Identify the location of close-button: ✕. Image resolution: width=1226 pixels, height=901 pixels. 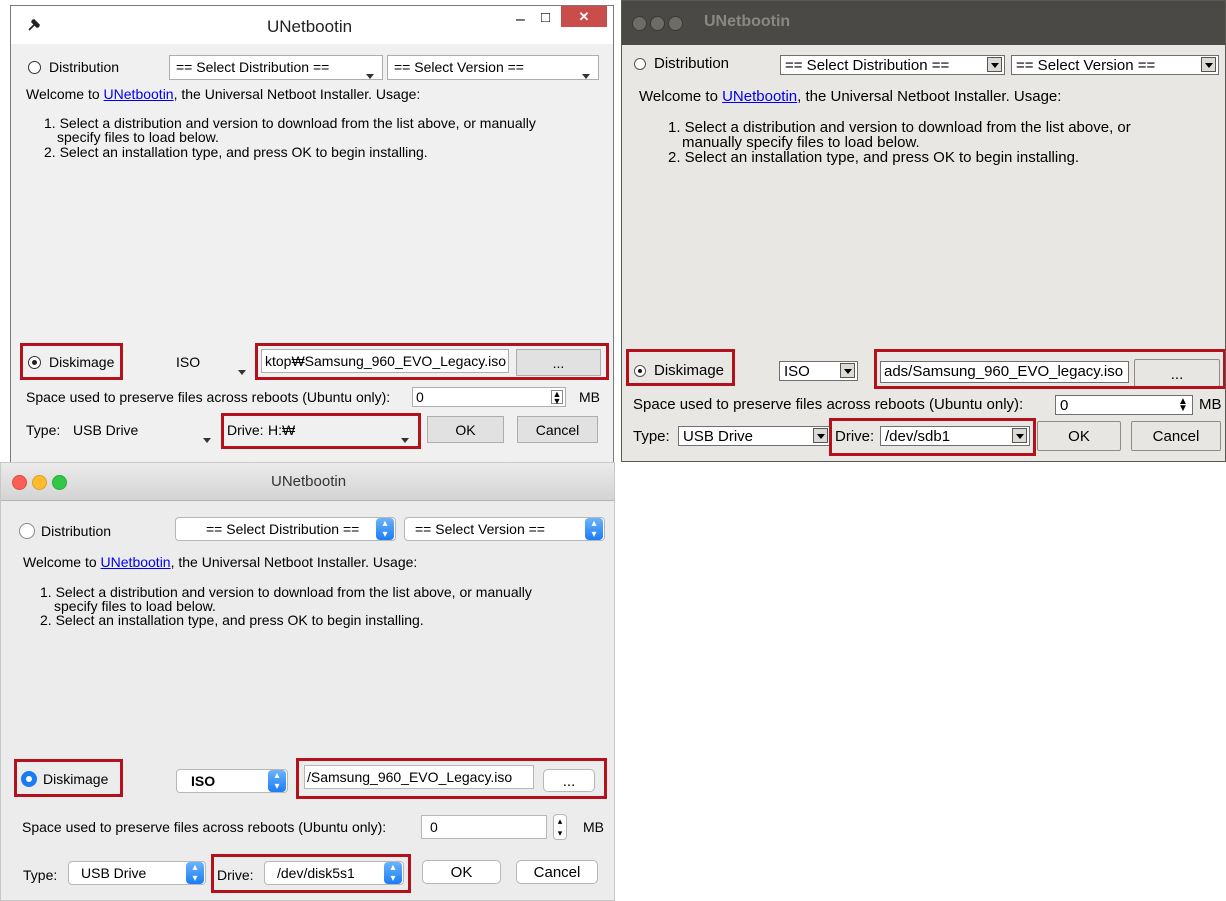
(584, 16).